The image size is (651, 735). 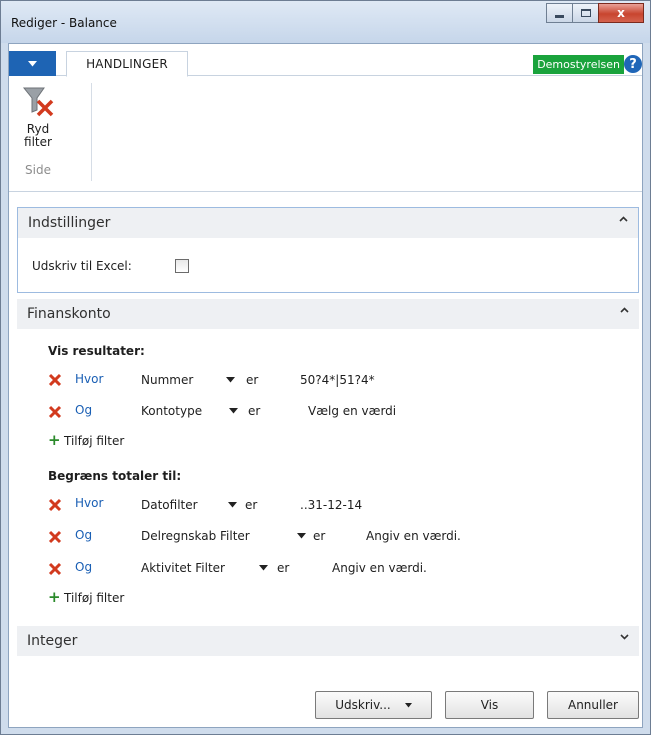 What do you see at coordinates (624, 637) in the screenshot?
I see `chevron-down-icon` at bounding box center [624, 637].